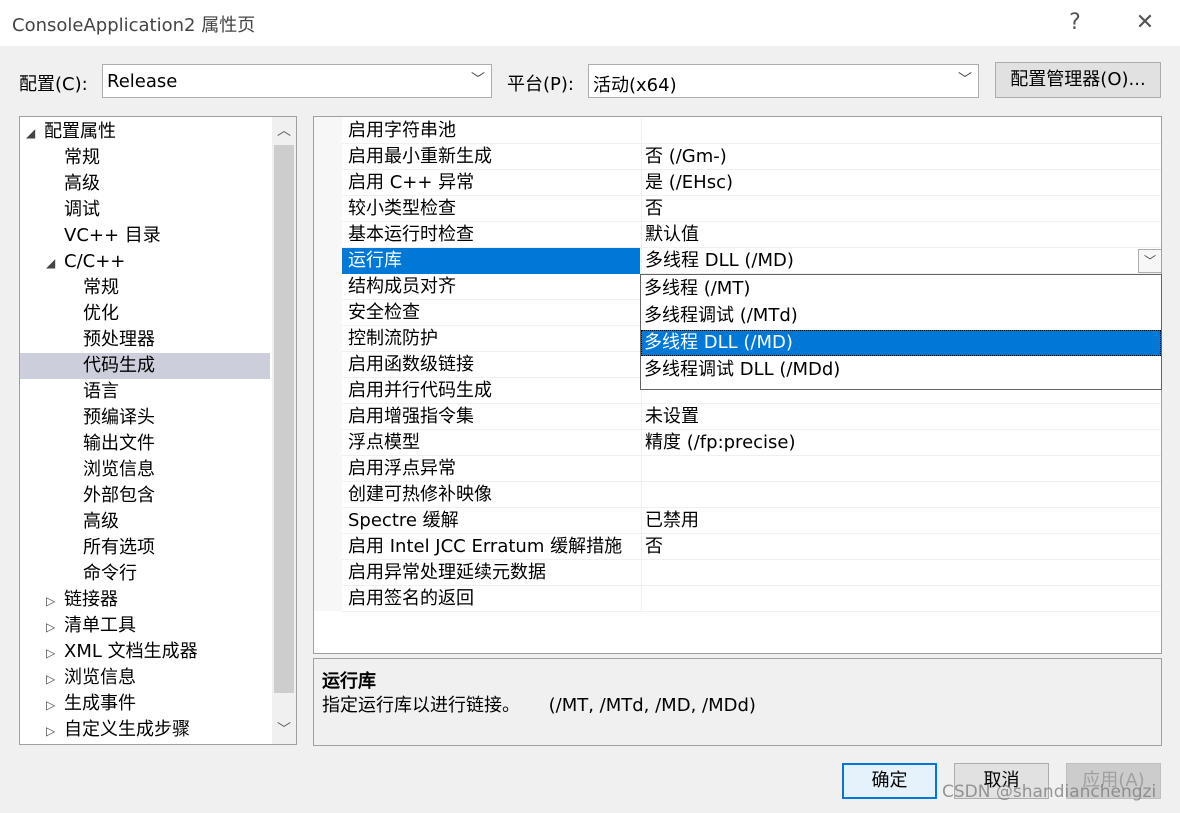 The height and width of the screenshot is (813, 1180). What do you see at coordinates (91, 599) in the screenshot?
I see `tree-item-label: 链接器` at bounding box center [91, 599].